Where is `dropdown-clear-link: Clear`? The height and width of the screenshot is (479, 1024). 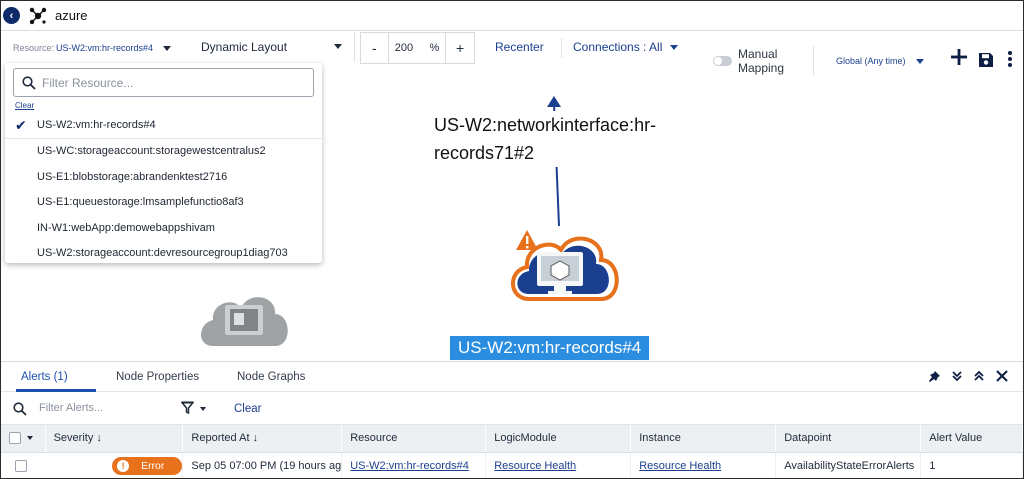 dropdown-clear-link: Clear is located at coordinates (24, 105).